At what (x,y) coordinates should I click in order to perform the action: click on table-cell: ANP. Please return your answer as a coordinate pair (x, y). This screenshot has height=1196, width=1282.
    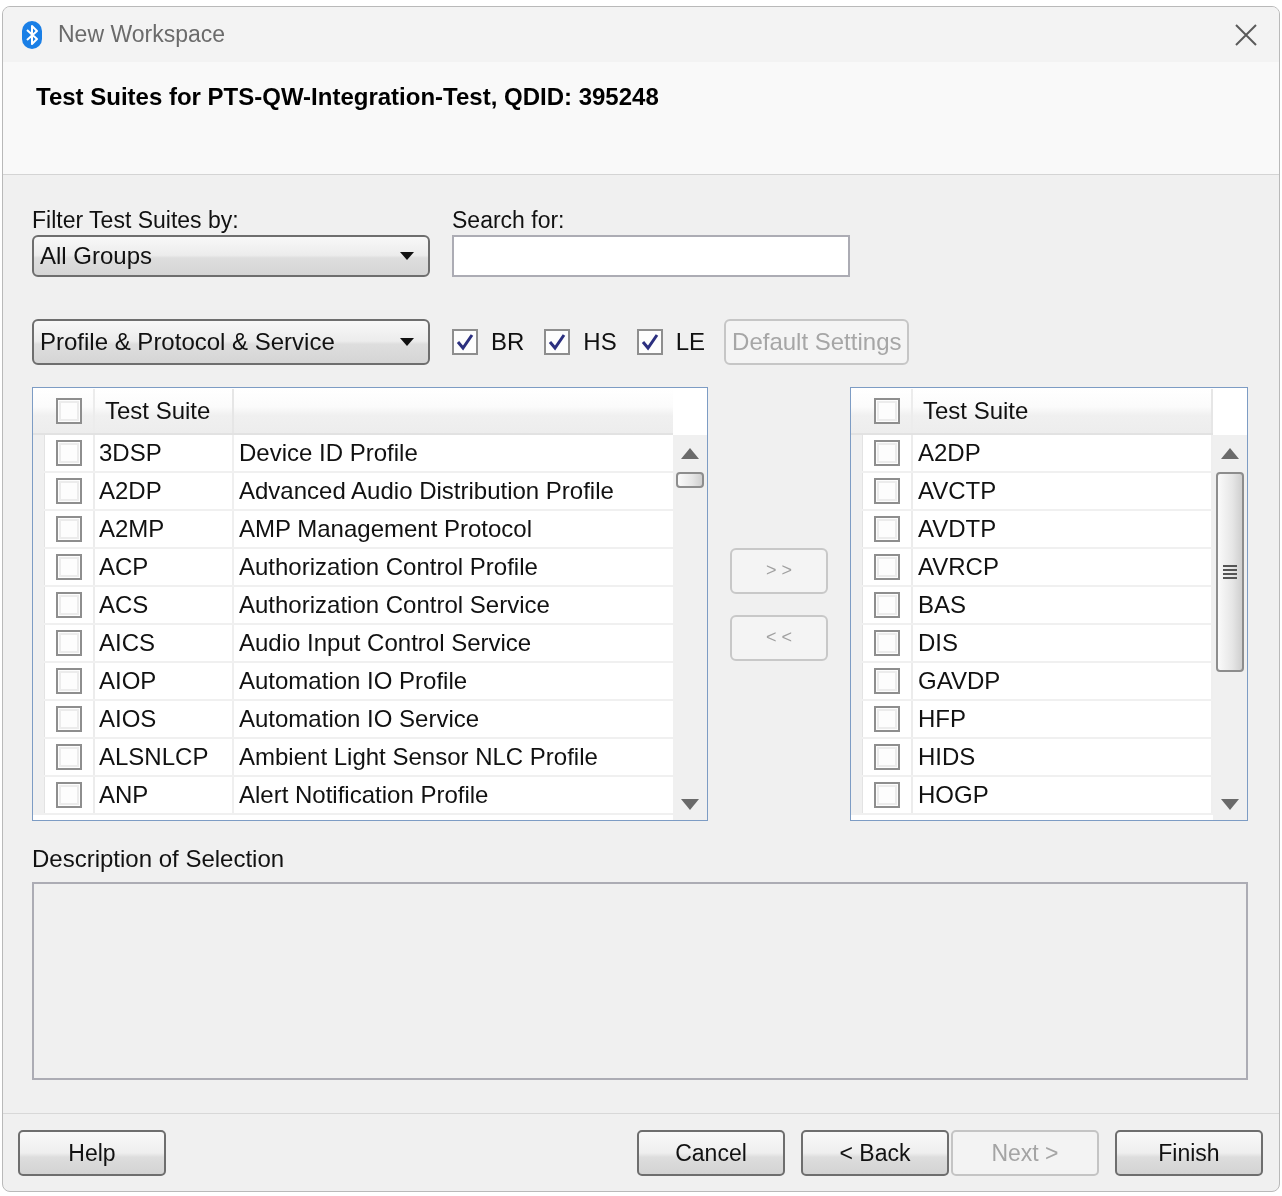
    Looking at the image, I should click on (164, 795).